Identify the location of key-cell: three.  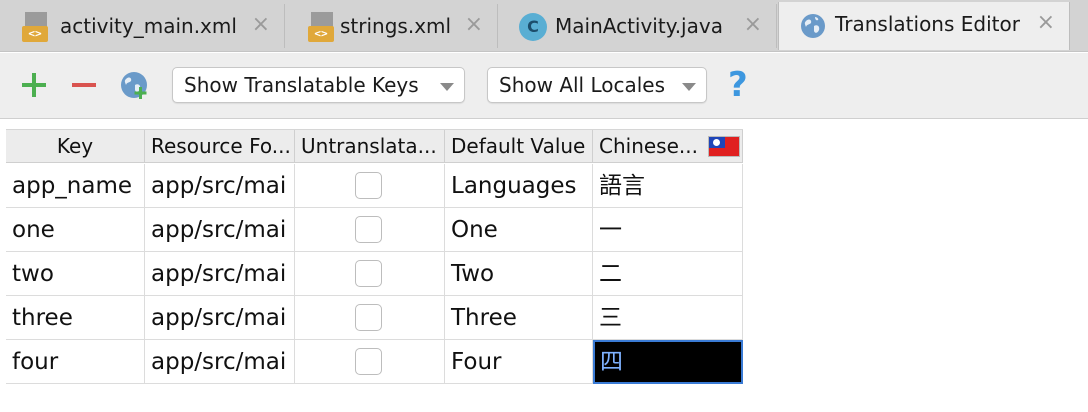
(75, 318).